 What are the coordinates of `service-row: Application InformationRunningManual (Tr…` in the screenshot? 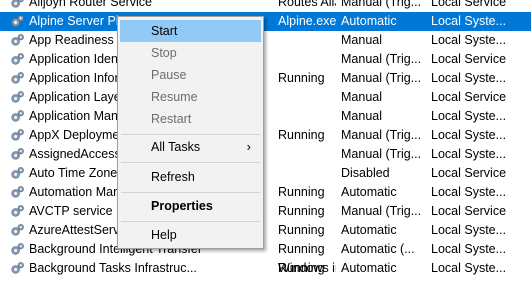 It's located at (265, 78).